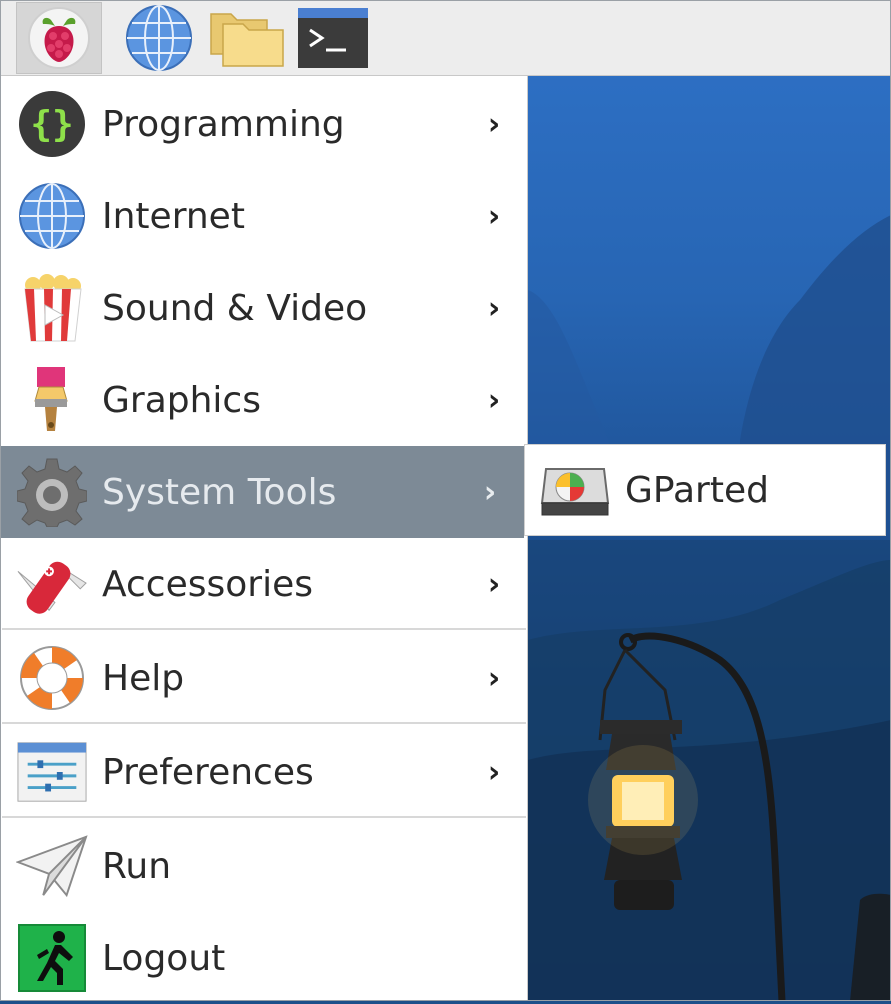 This screenshot has width=891, height=1004. I want to click on submenu-system-tools: GParted, so click(705, 490).